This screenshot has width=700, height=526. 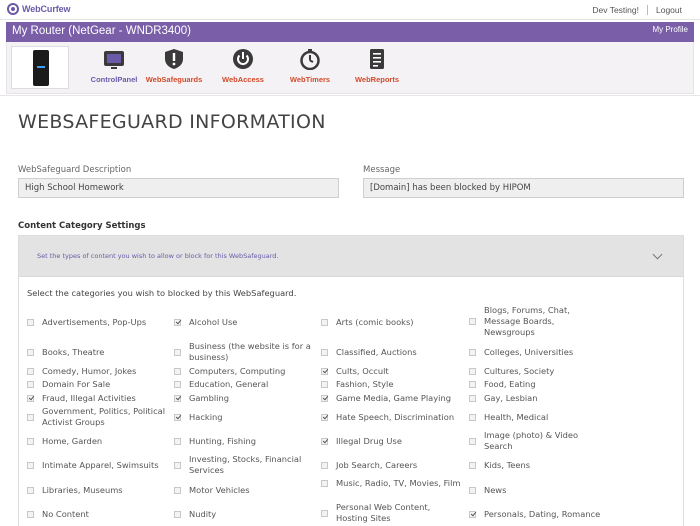 I want to click on nav-websafeguards: WebSafeguards, so click(x=174, y=66).